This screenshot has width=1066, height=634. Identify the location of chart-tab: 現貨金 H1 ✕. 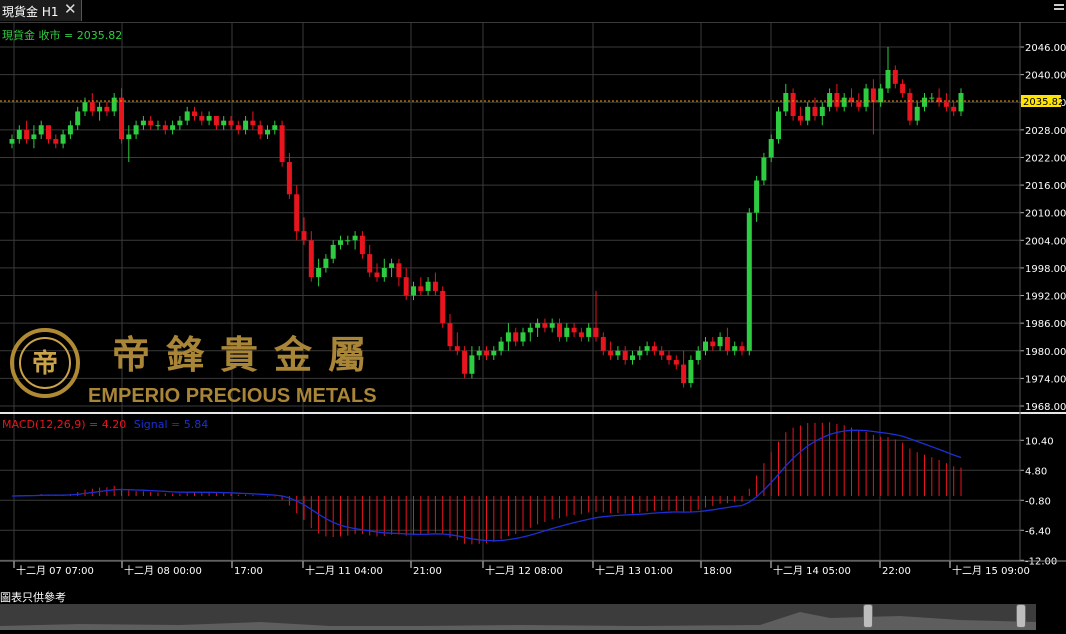
(41, 10).